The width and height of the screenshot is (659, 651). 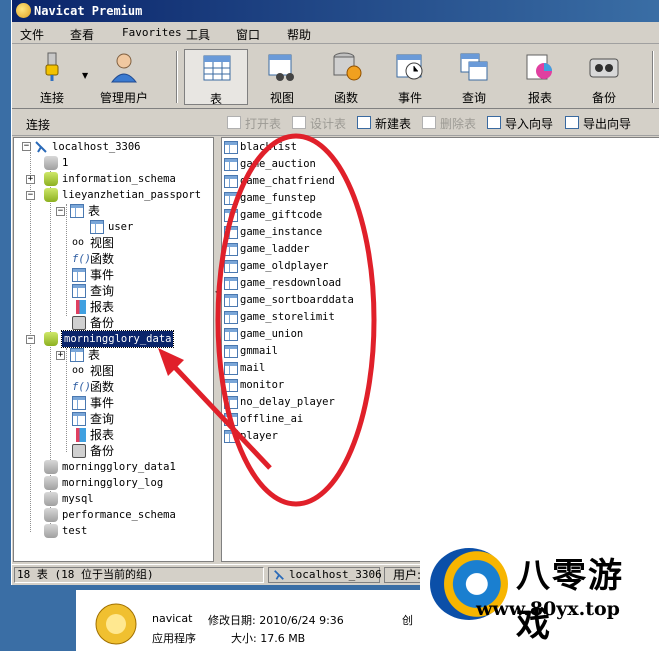 I want to click on file-size: 大小: 17.6 MB, so click(x=268, y=638).